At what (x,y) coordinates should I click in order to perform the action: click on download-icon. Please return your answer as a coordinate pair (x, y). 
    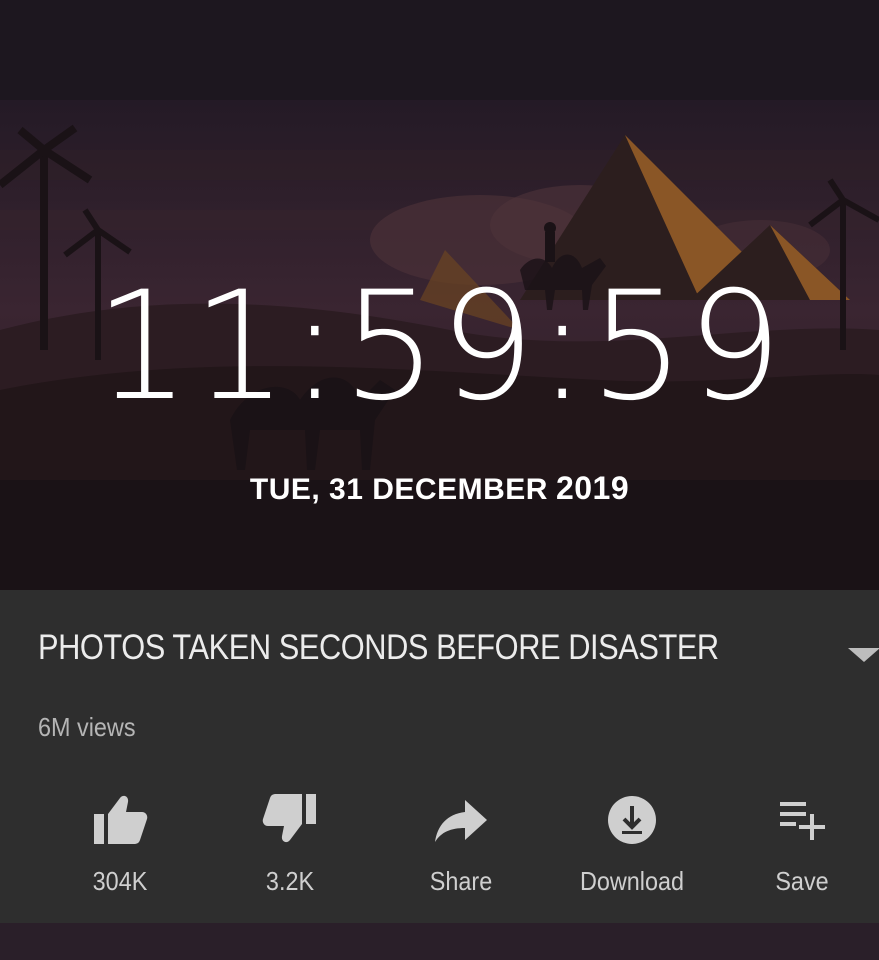
    Looking at the image, I should click on (632, 820).